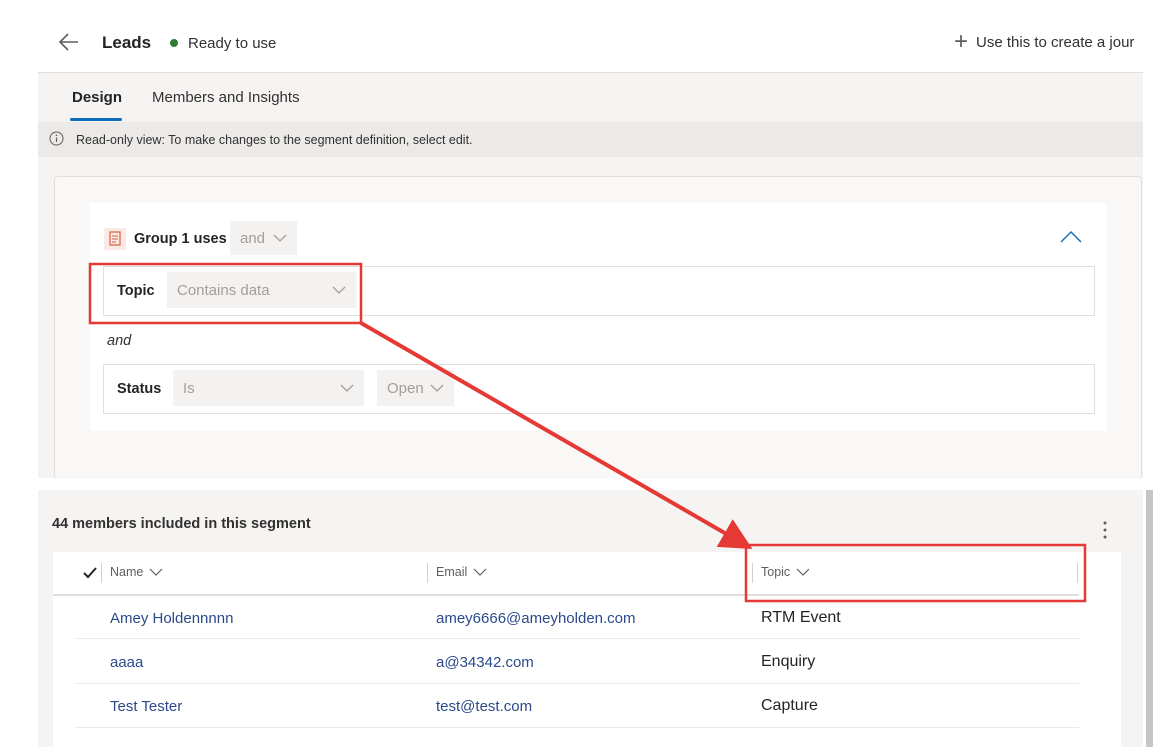 Image resolution: width=1174 pixels, height=747 pixels. Describe the element at coordinates (485, 662) in the screenshot. I see `member-email: a@34342.com` at that location.